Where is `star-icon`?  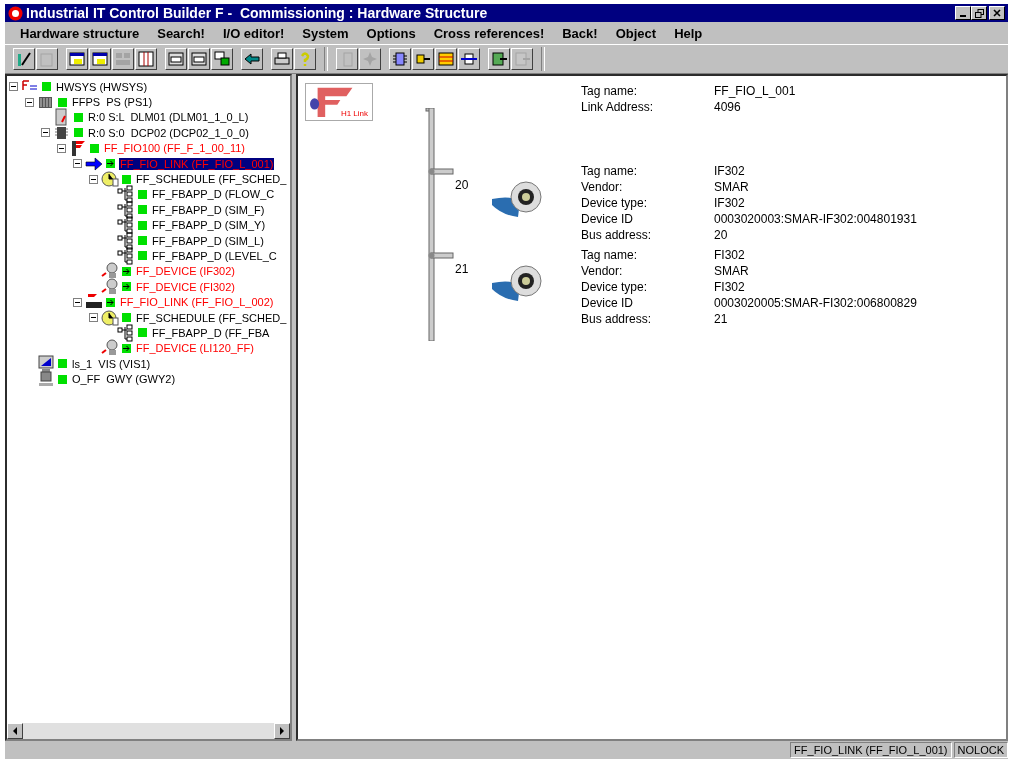 star-icon is located at coordinates (370, 59).